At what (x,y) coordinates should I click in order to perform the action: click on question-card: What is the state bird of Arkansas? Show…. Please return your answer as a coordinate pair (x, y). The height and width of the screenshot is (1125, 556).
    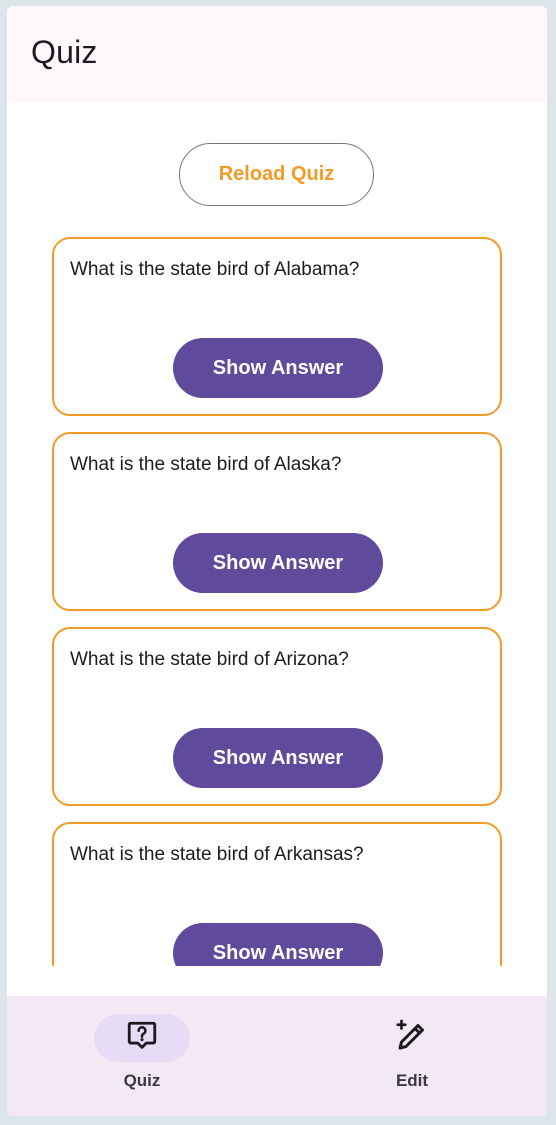
    Looking at the image, I should click on (277, 894).